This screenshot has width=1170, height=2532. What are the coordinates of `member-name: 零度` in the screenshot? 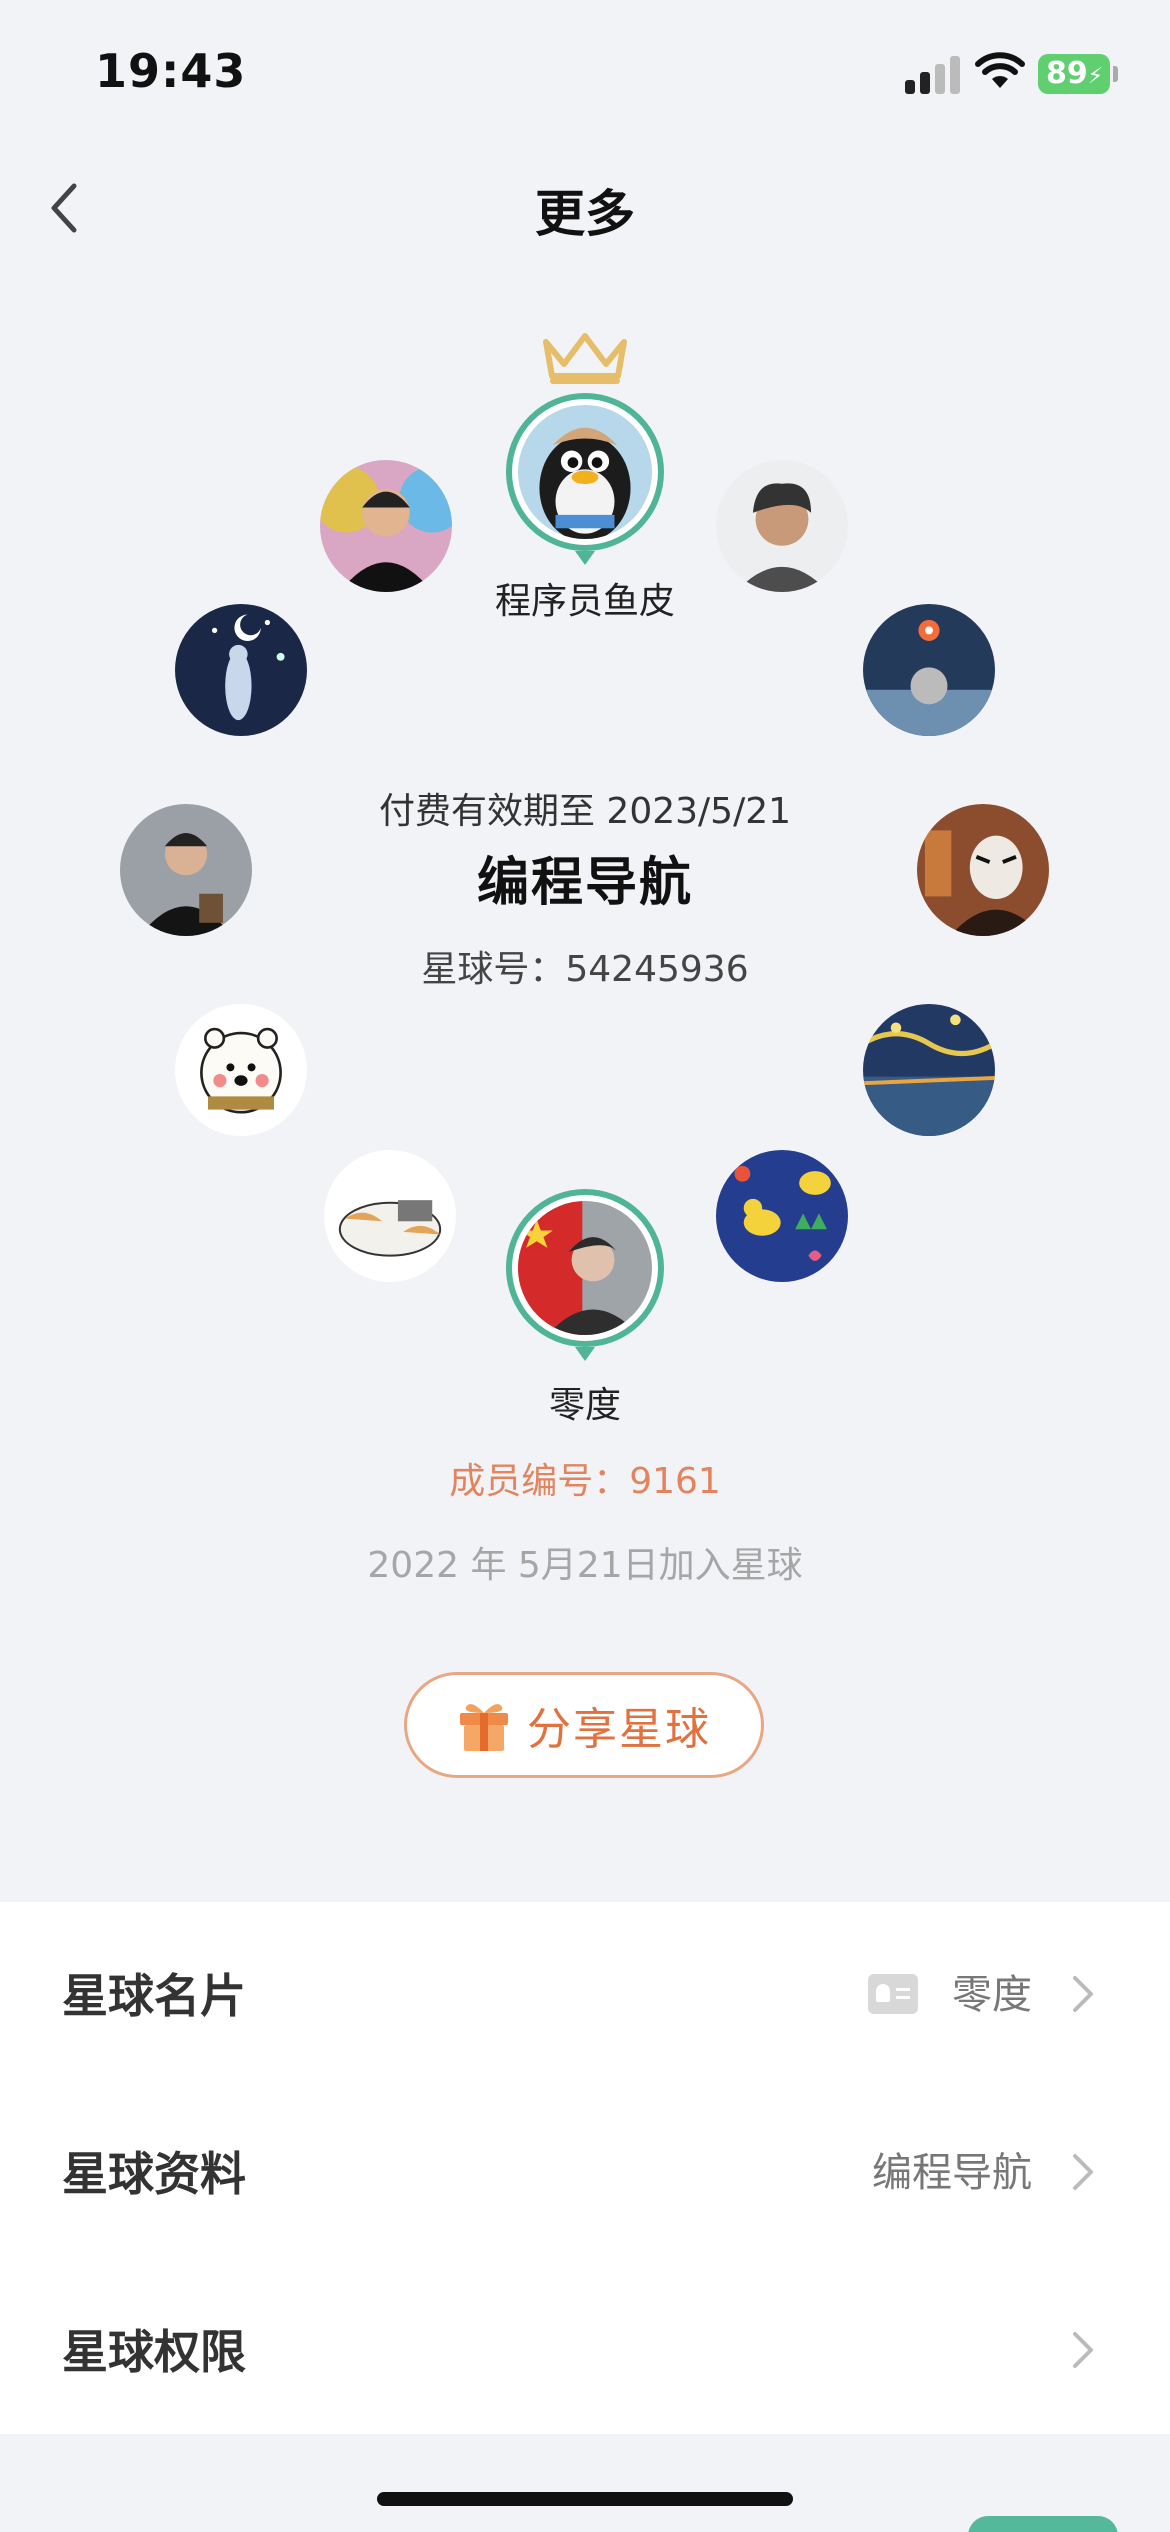 It's located at (584, 1405).